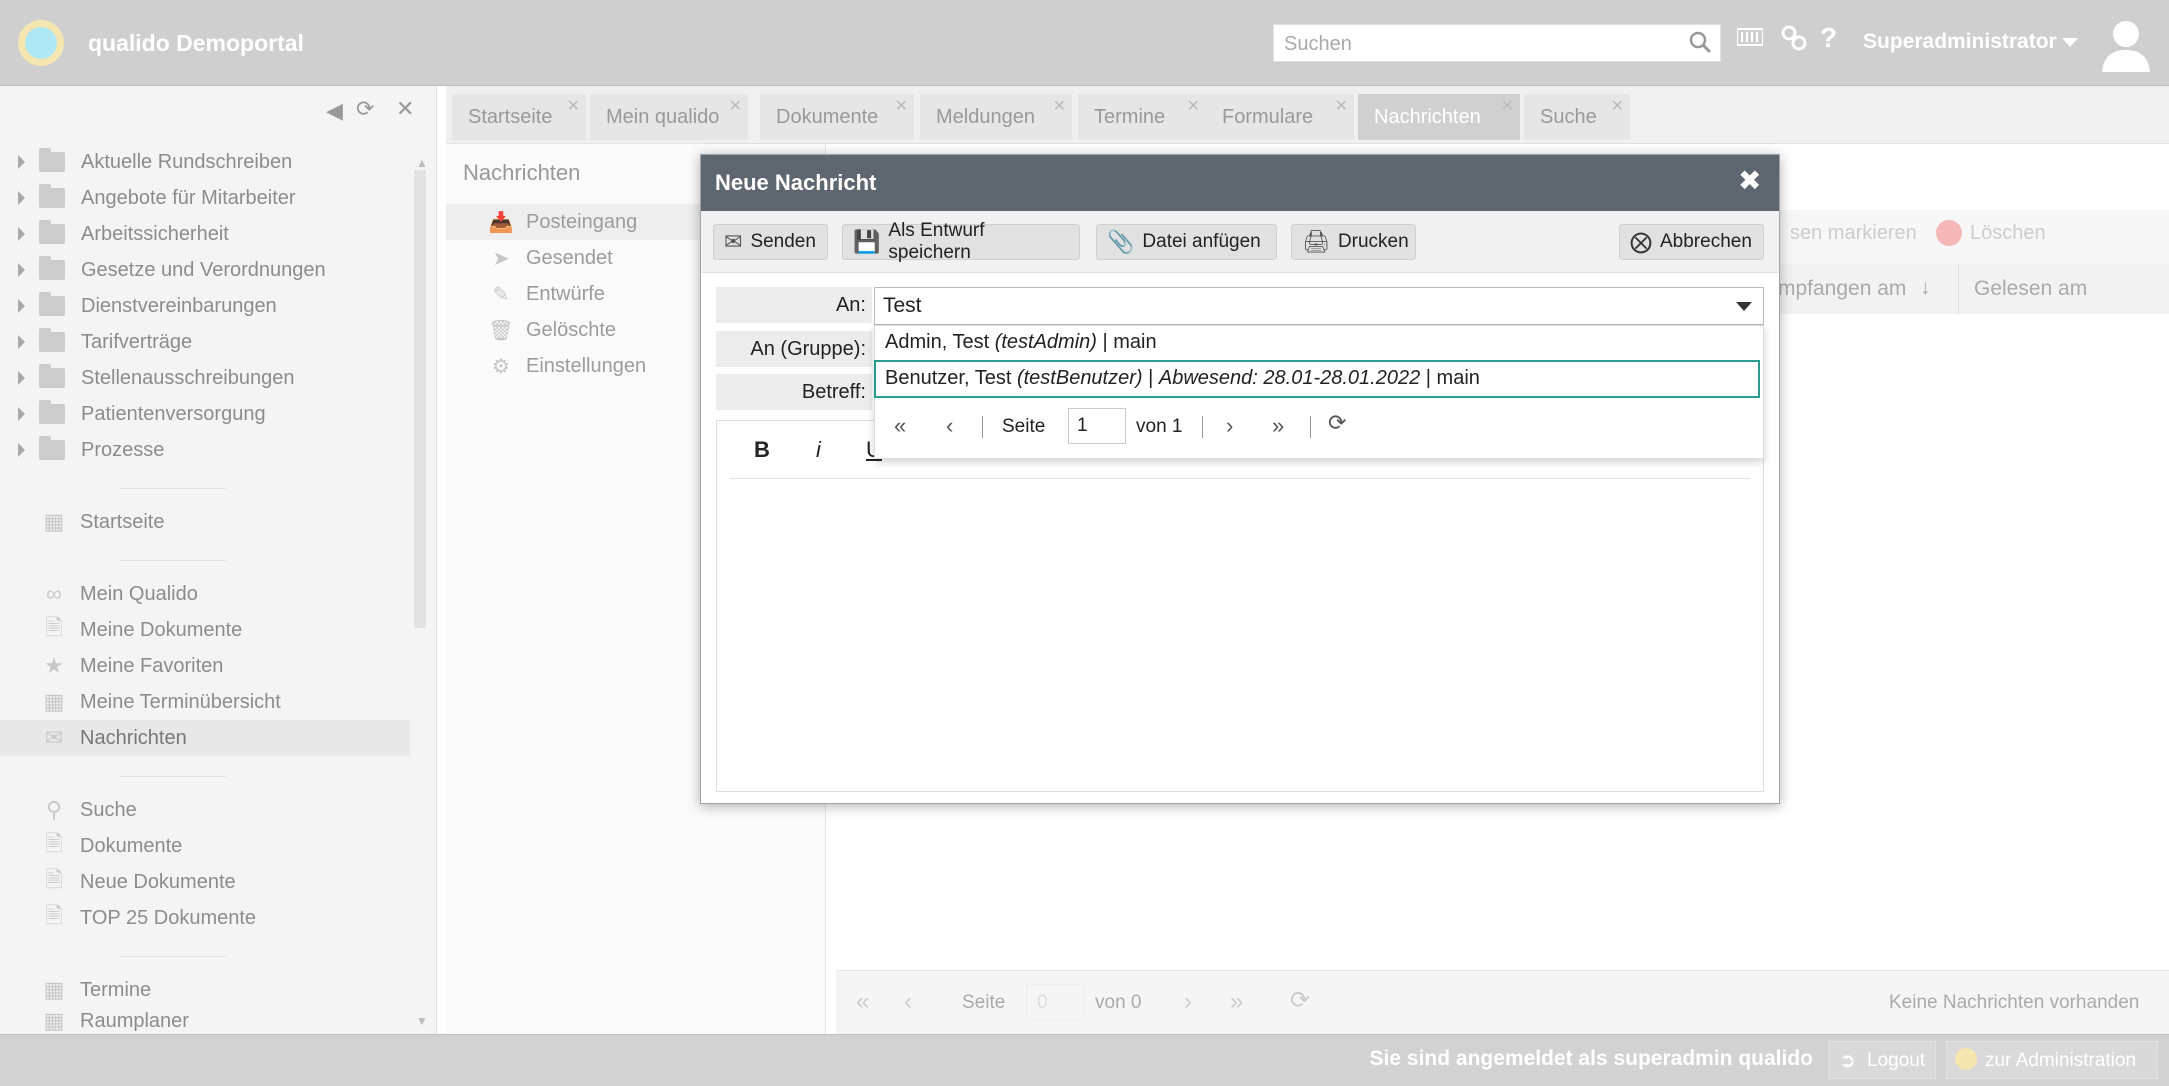 This screenshot has height=1086, width=2169. What do you see at coordinates (205, 162) in the screenshot?
I see `sidebar-folder: Aktuelle Rundschreiben` at bounding box center [205, 162].